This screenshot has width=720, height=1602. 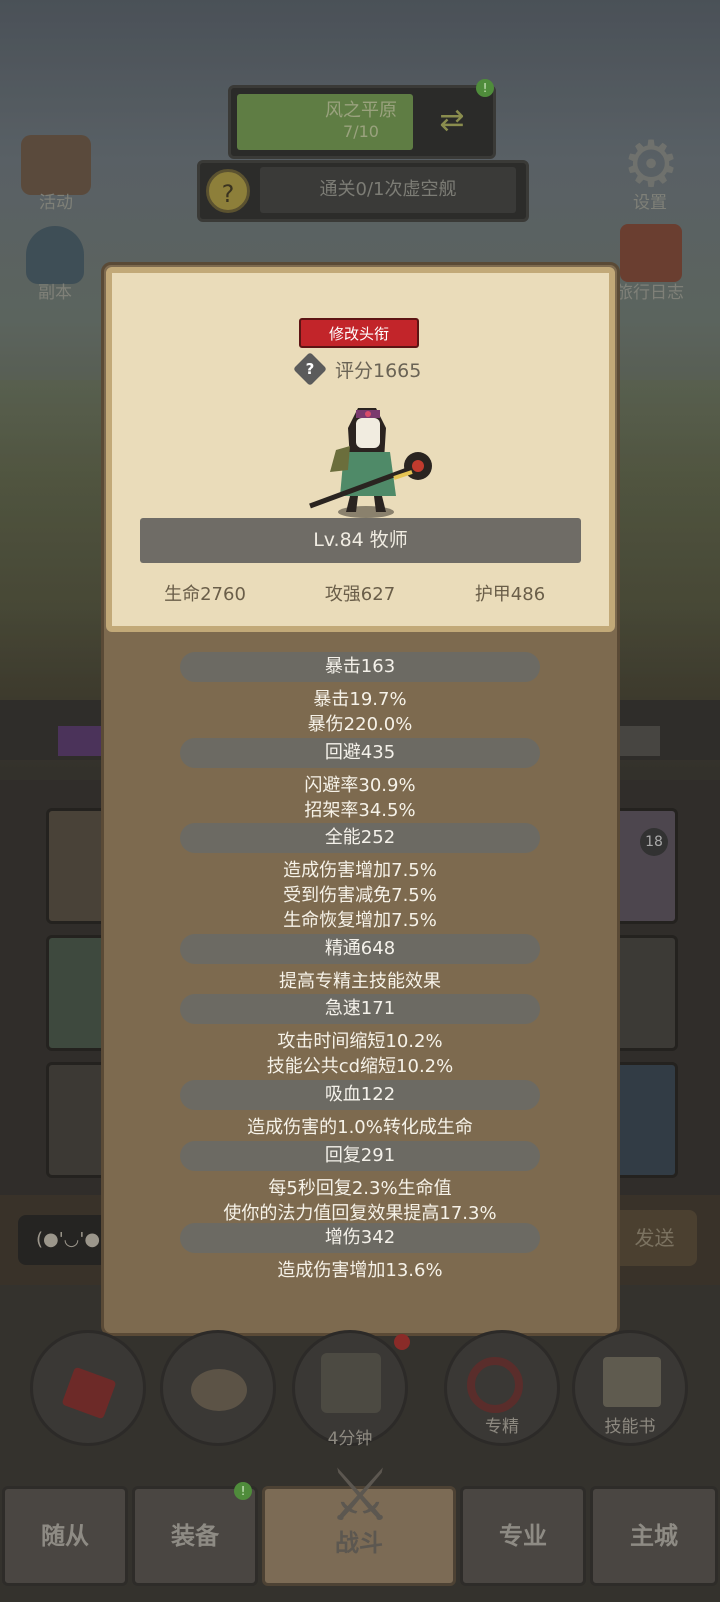 What do you see at coordinates (360, 1009) in the screenshot?
I see `stat-header-haste: 急速171` at bounding box center [360, 1009].